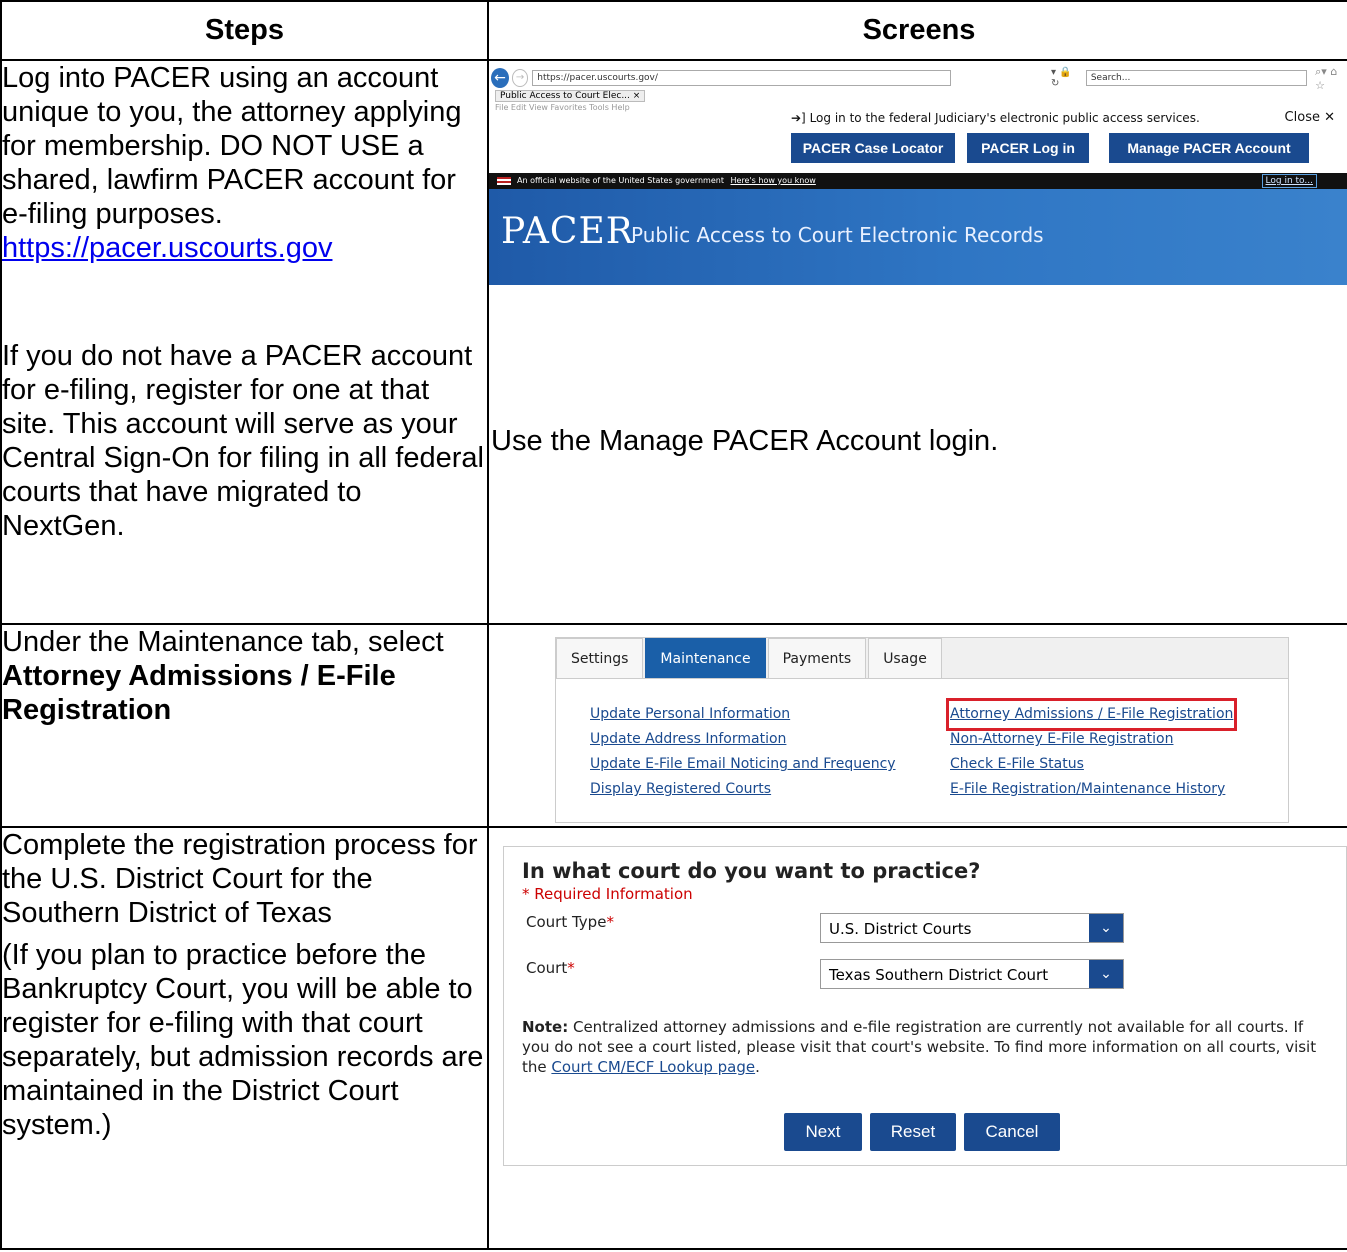 This screenshot has width=1347, height=1252. I want to click on note-label: Note:, so click(545, 1027).